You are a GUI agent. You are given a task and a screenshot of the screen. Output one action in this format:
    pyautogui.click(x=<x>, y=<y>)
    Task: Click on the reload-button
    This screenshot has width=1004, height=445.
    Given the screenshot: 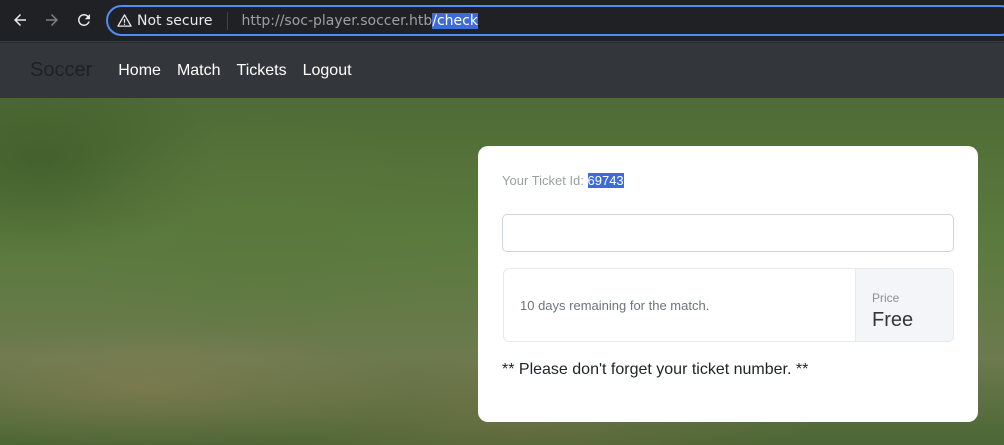 What is the action you would take?
    pyautogui.click(x=84, y=20)
    